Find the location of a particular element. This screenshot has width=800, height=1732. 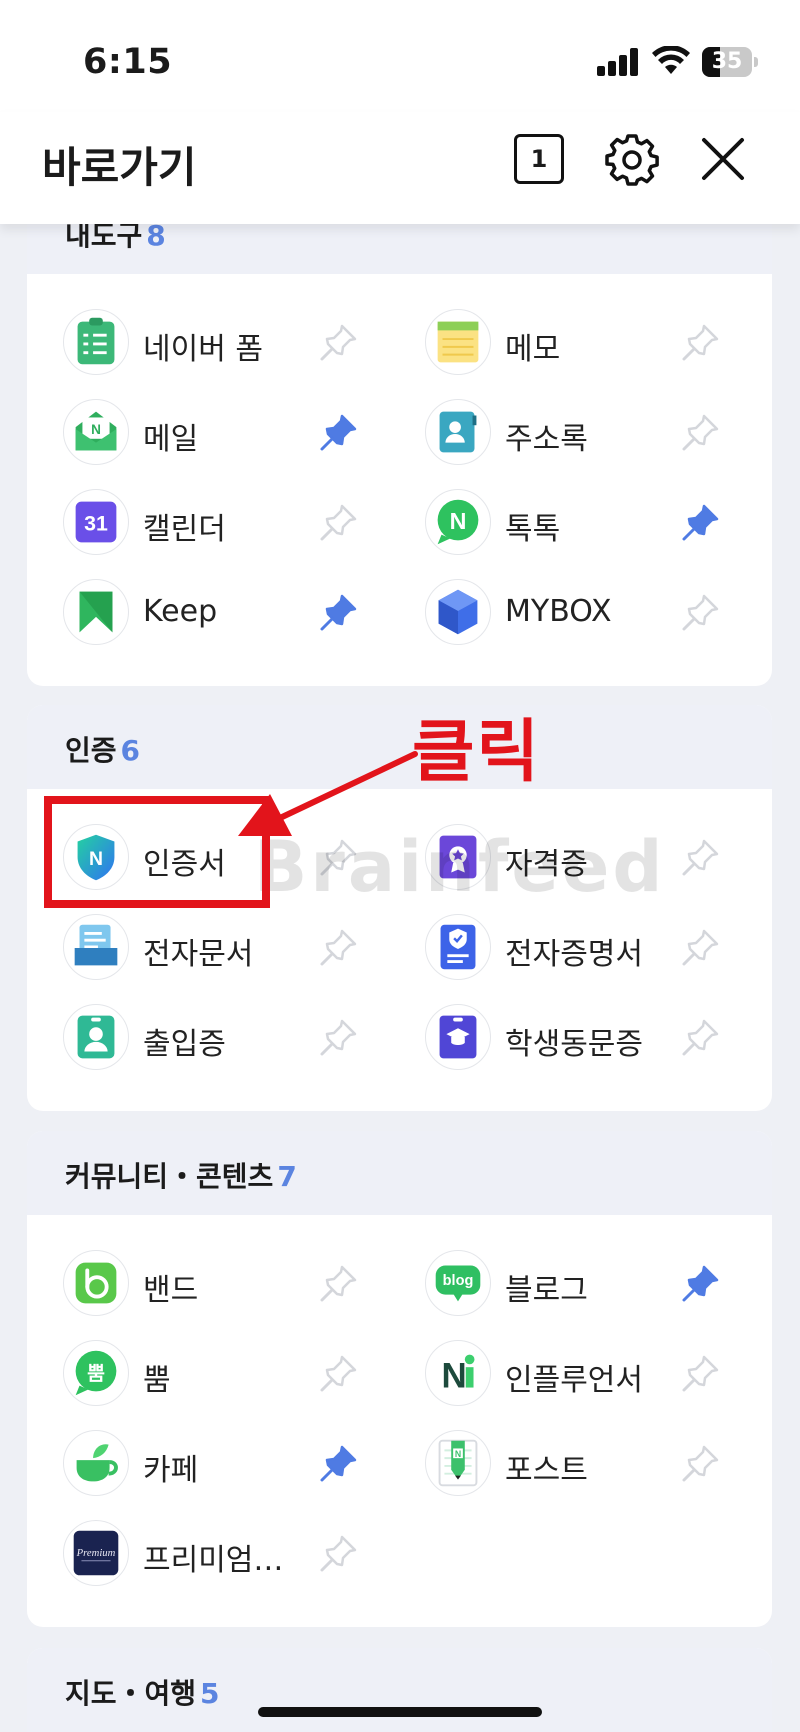

svg-text: 31 is located at coordinates (96, 524).